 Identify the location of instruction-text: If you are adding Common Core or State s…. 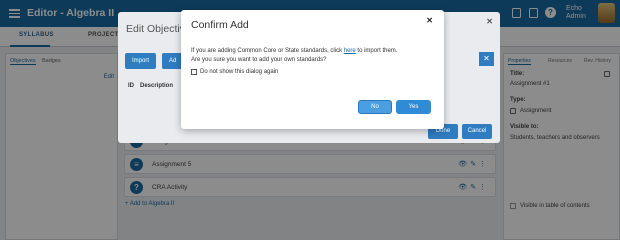
(267, 51).